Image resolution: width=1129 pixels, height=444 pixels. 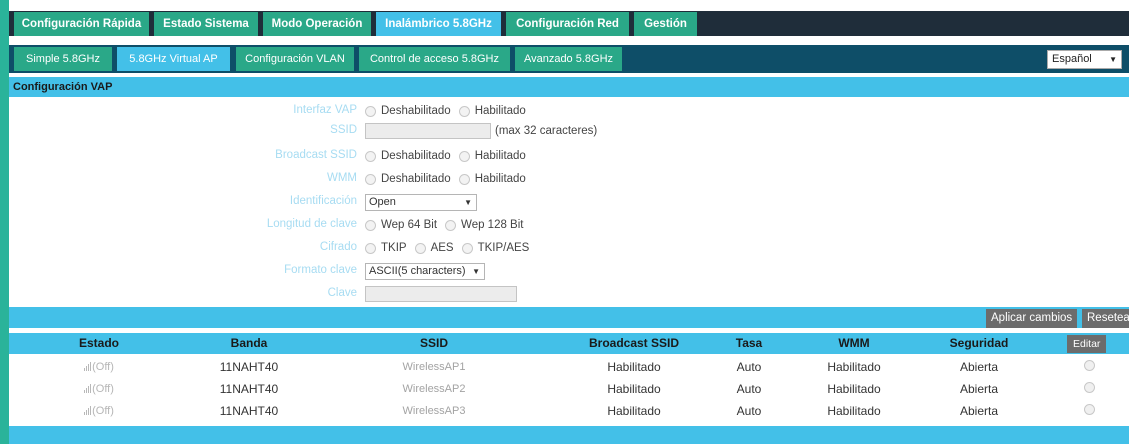 I want to click on label-ssid: SSID, so click(x=343, y=130).